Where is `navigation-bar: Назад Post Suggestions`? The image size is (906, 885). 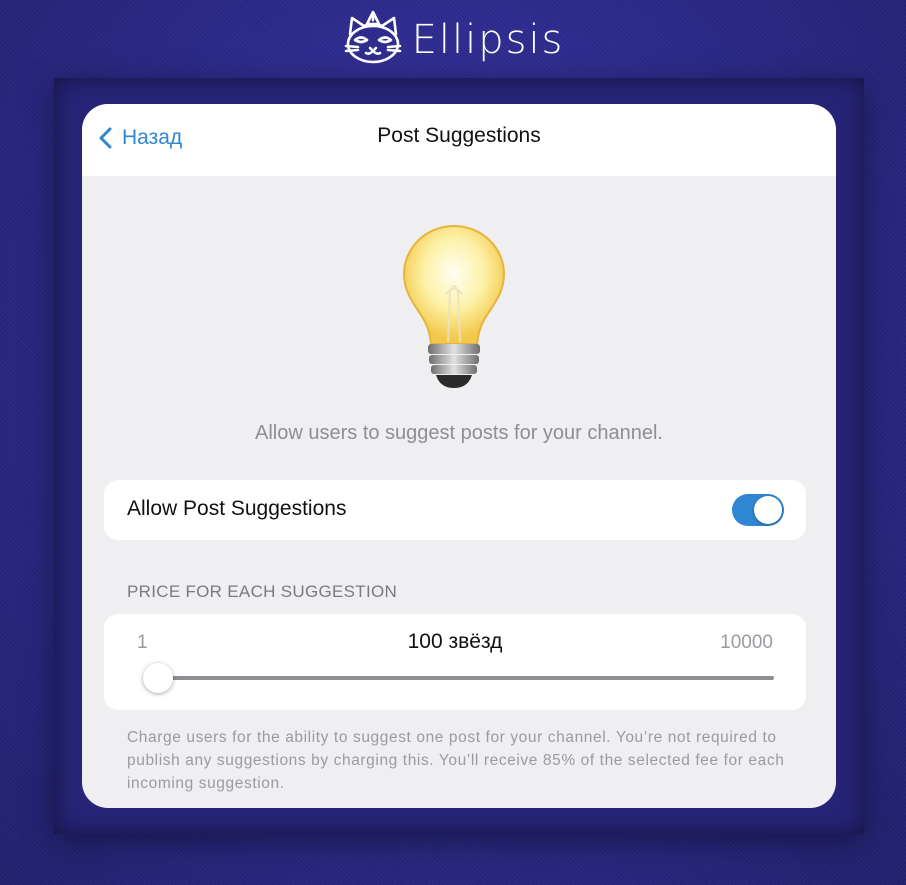
navigation-bar: Назад Post Suggestions is located at coordinates (459, 140).